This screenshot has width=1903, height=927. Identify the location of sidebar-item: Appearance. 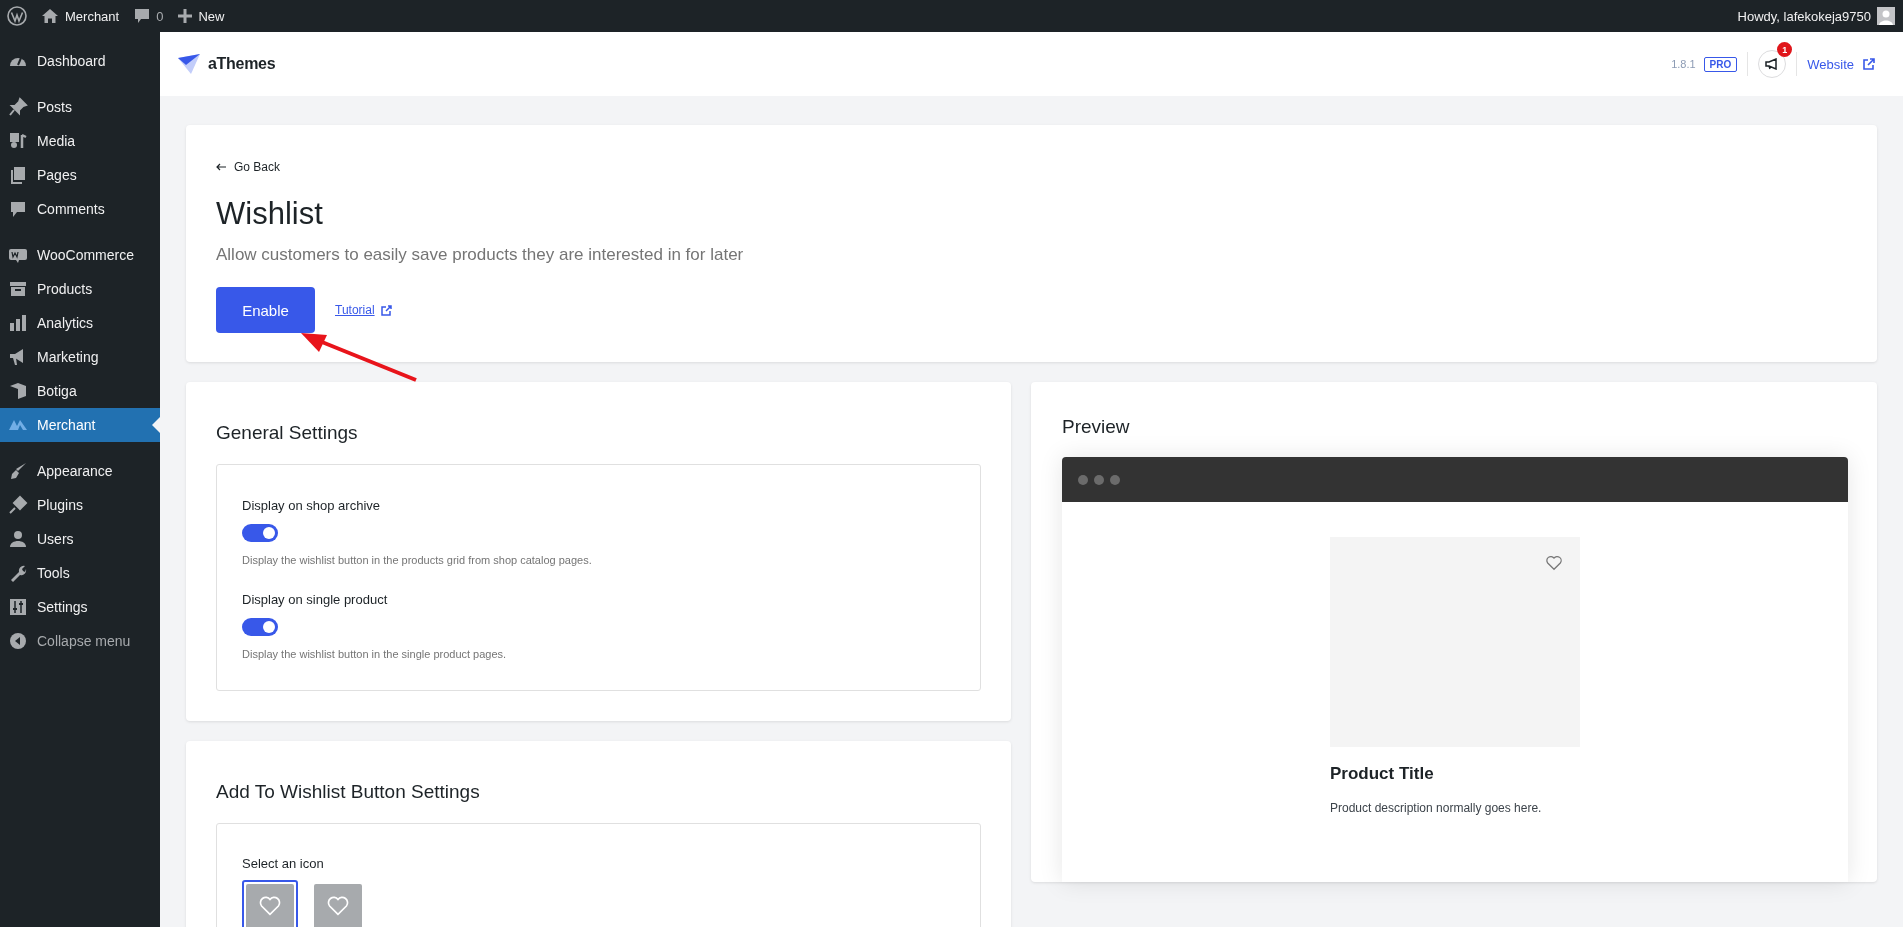
(80, 471).